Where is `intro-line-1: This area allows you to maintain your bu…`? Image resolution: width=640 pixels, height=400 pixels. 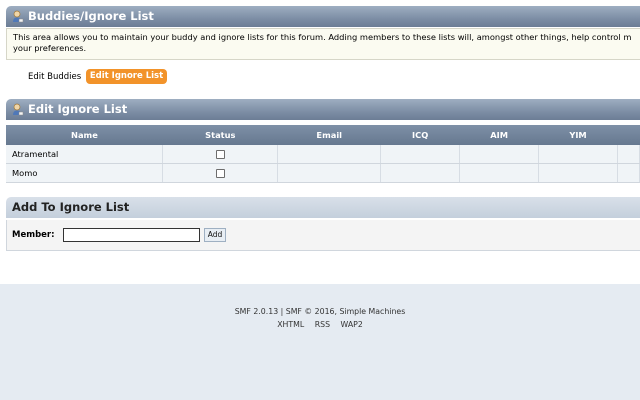
intro-line-1: This area allows you to maintain your bu… is located at coordinates (322, 37).